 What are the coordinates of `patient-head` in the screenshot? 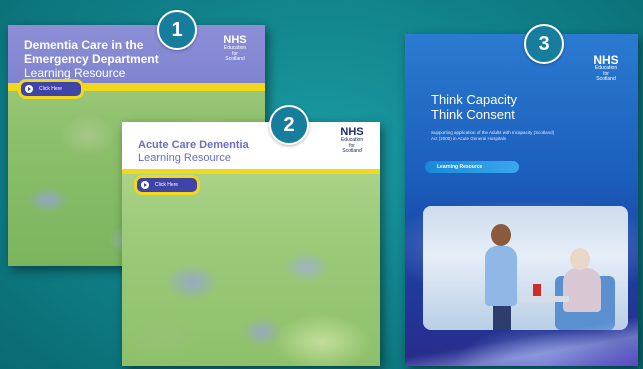 It's located at (580, 259).